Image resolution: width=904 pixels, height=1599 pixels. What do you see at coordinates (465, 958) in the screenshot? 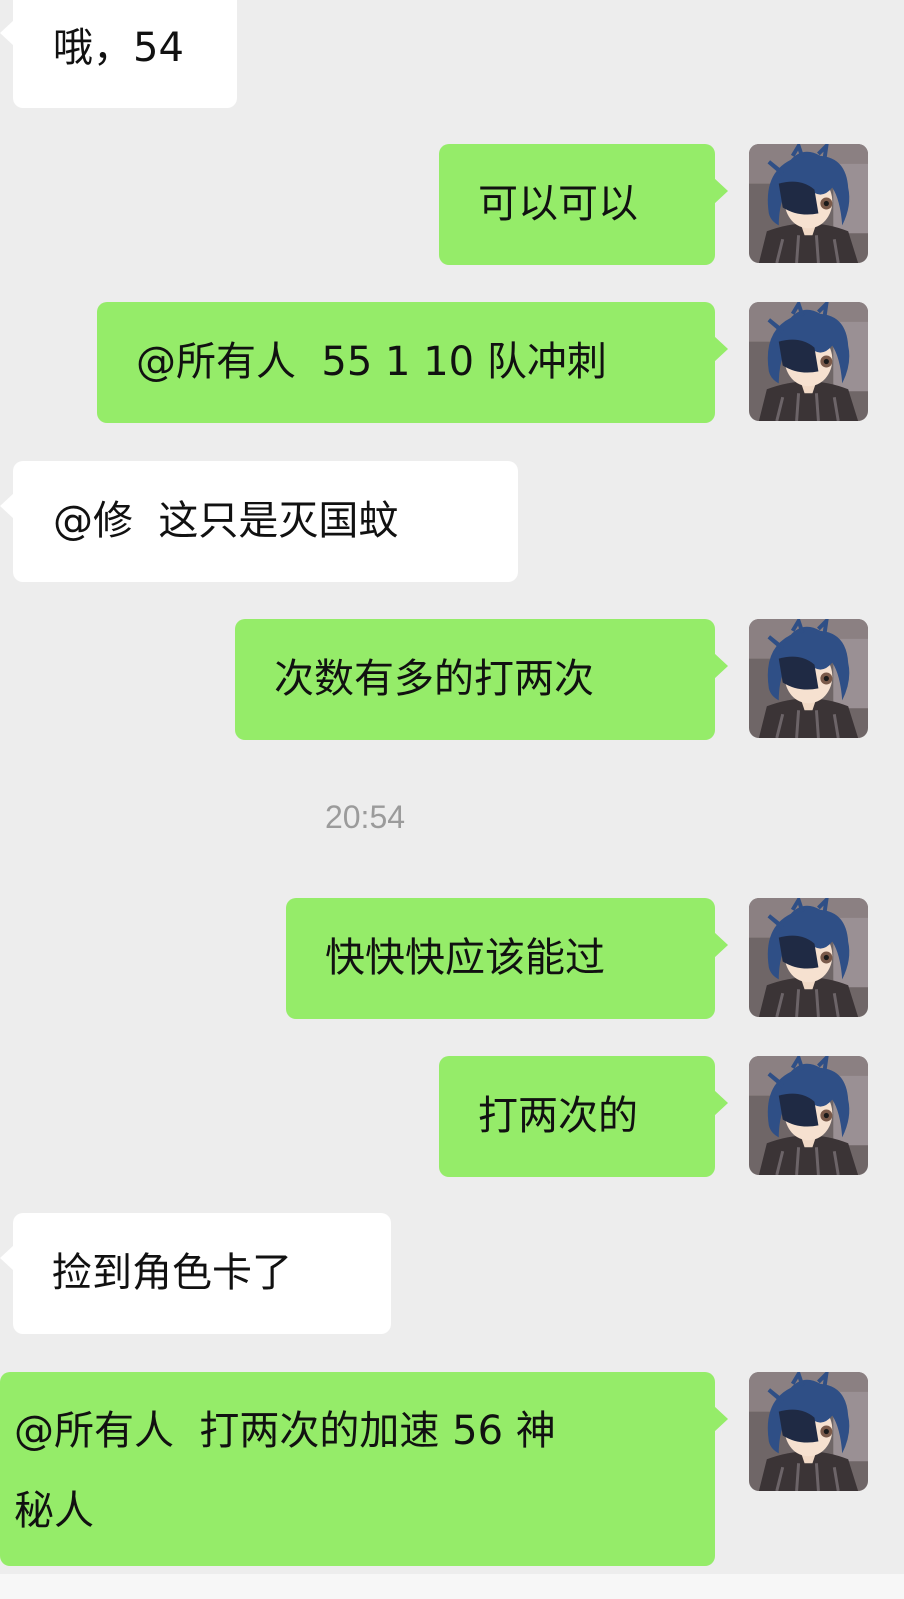
I see `message-text: 快快快应该能过` at bounding box center [465, 958].